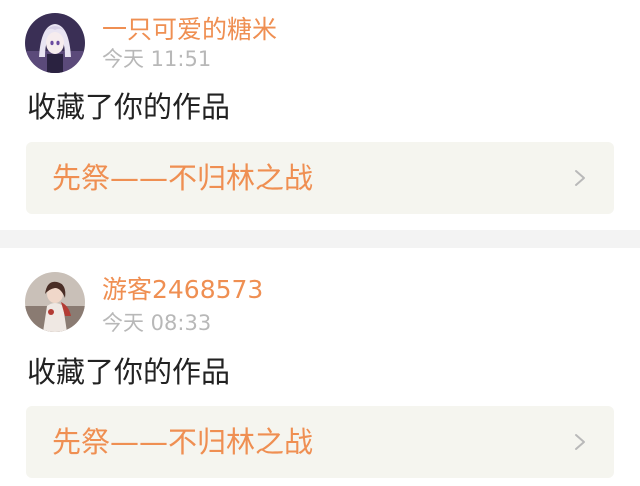 This screenshot has height=486, width=640. I want to click on section-separator, so click(320, 239).